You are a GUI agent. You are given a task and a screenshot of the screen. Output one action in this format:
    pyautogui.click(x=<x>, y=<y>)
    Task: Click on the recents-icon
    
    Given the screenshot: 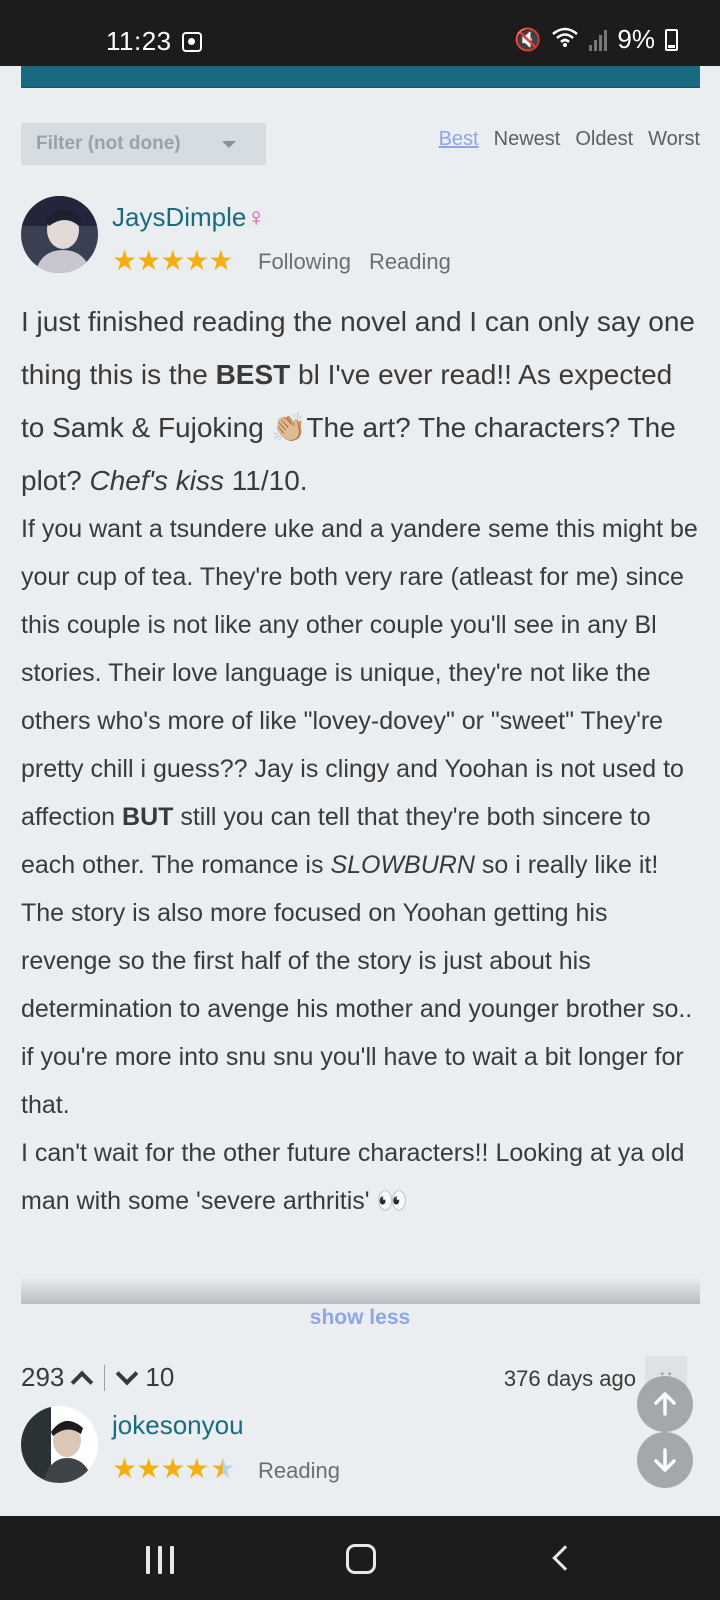 What is the action you would take?
    pyautogui.click(x=160, y=1560)
    